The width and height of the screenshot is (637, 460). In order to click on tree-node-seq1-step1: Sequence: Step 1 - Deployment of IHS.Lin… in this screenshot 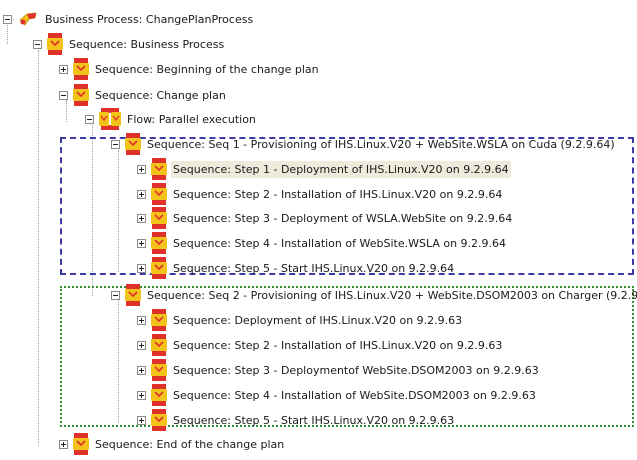, I will do `click(324, 169)`.